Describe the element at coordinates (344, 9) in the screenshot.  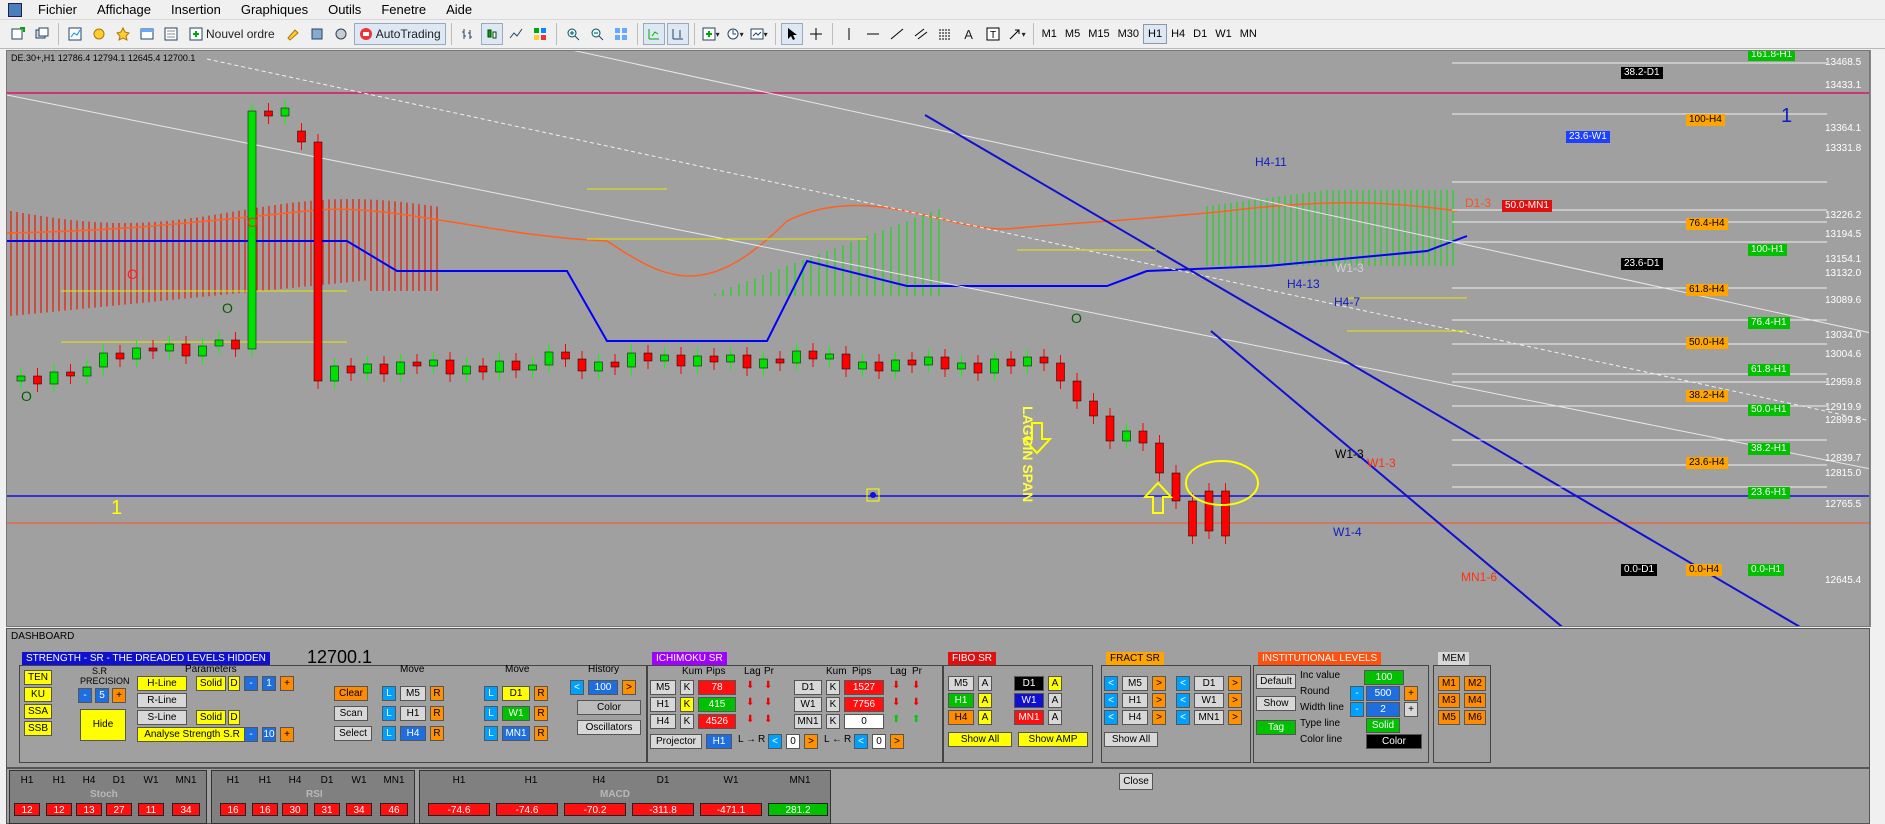
I see `menu-outils: Outils` at that location.